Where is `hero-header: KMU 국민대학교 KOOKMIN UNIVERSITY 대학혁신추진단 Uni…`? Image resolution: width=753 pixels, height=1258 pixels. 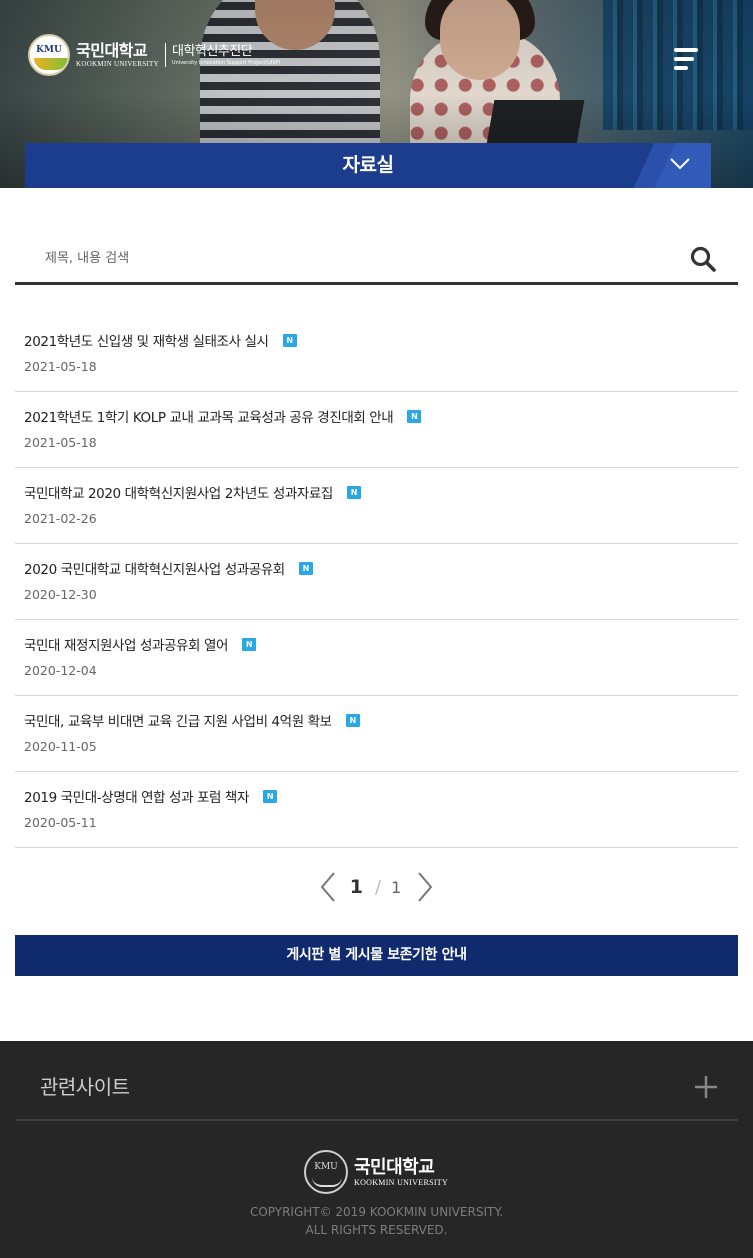 hero-header: KMU 국민대학교 KOOKMIN UNIVERSITY 대학혁신추진단 Uni… is located at coordinates (376, 94).